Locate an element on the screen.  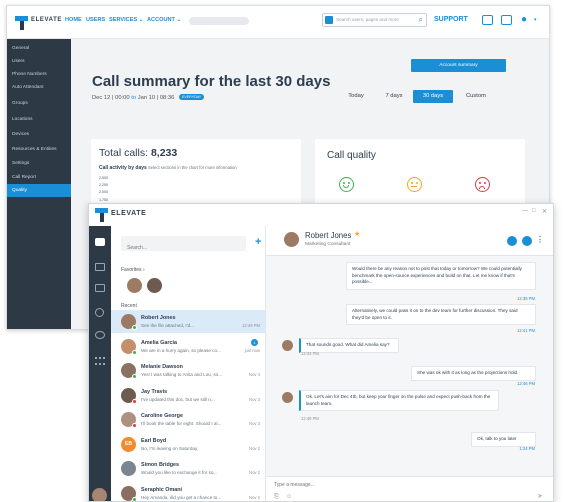
minimize-icon: — is located at coordinates (525, 211).